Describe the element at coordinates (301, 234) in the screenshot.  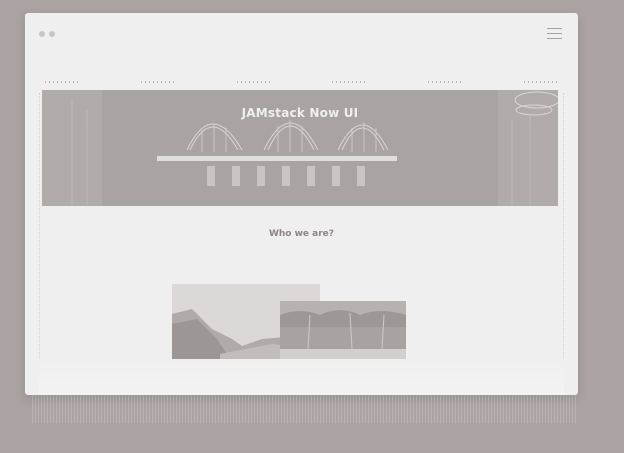
I see `section-heading: Who we are?` at that location.